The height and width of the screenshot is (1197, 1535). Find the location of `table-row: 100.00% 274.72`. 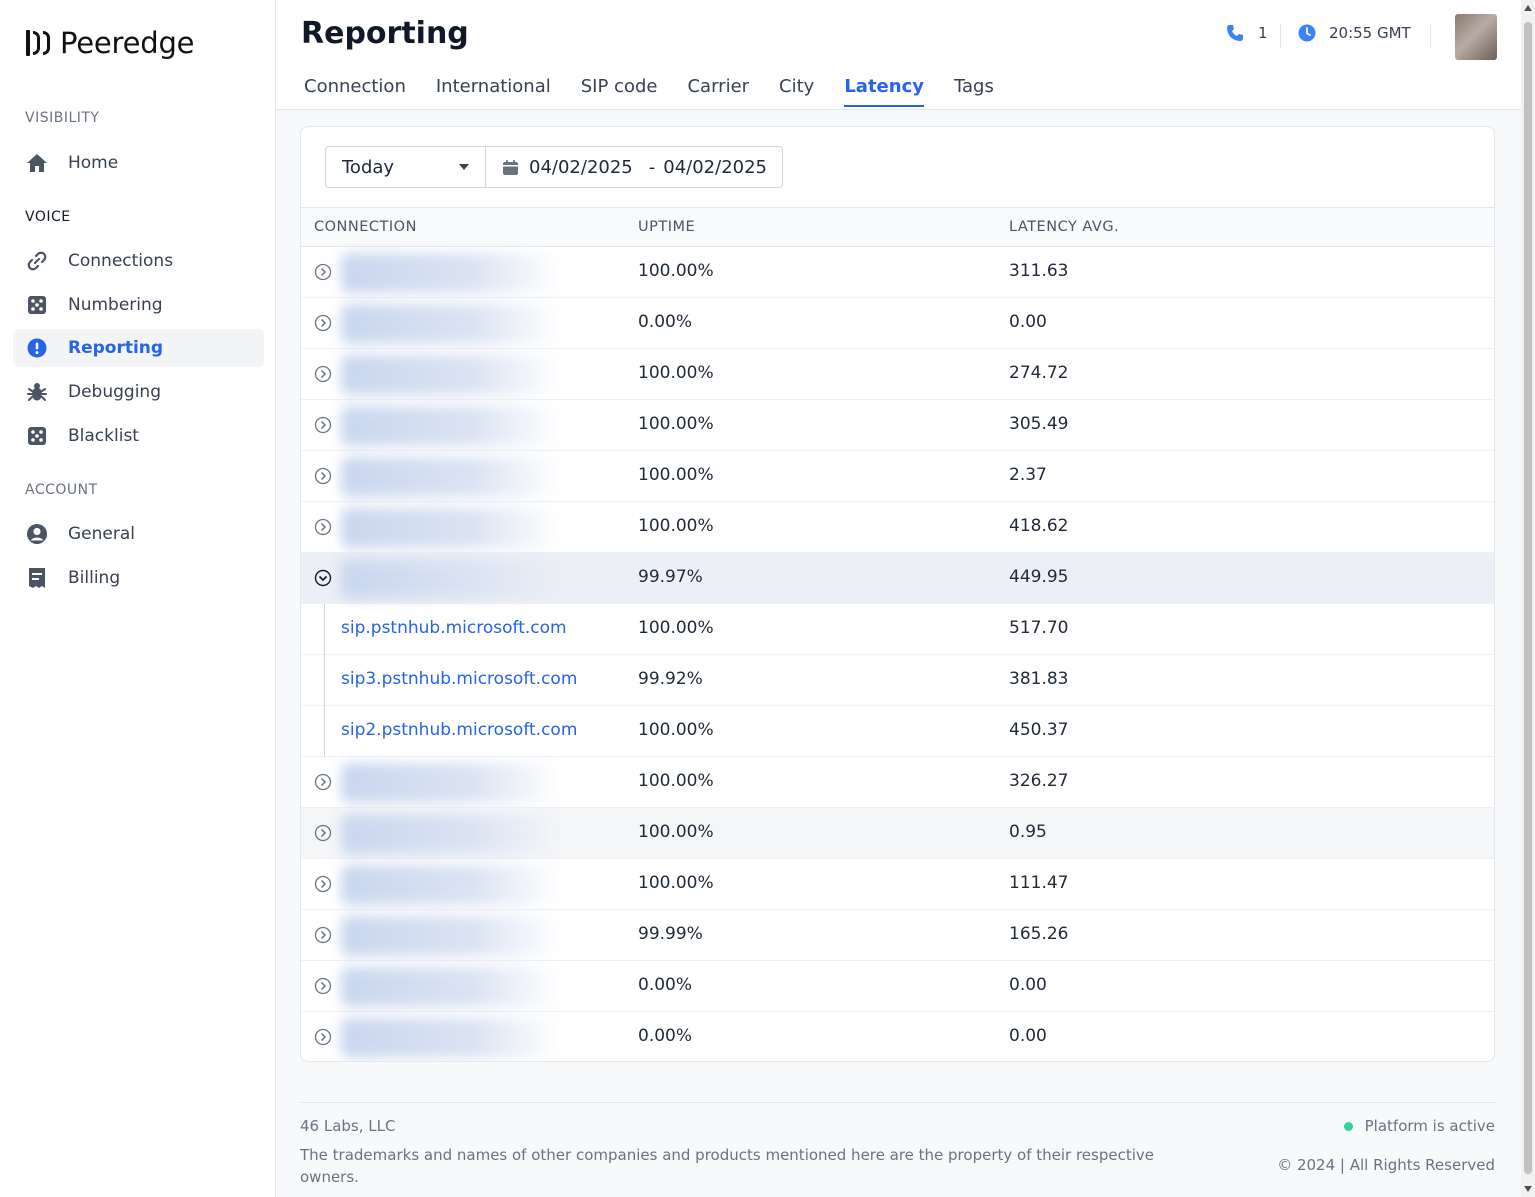

table-row: 100.00% 274.72 is located at coordinates (897, 374).